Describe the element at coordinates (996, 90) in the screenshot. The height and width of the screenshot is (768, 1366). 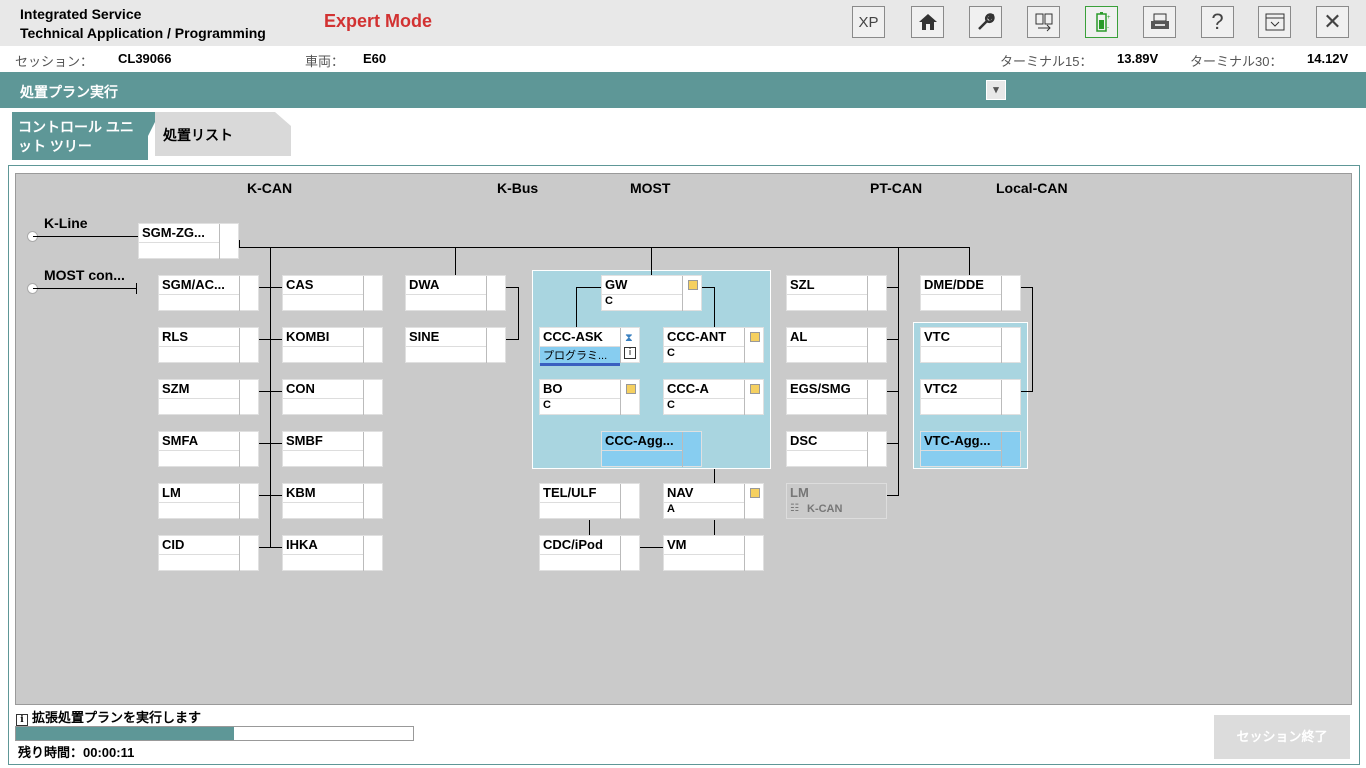
I see `expand-icon: ▾` at that location.